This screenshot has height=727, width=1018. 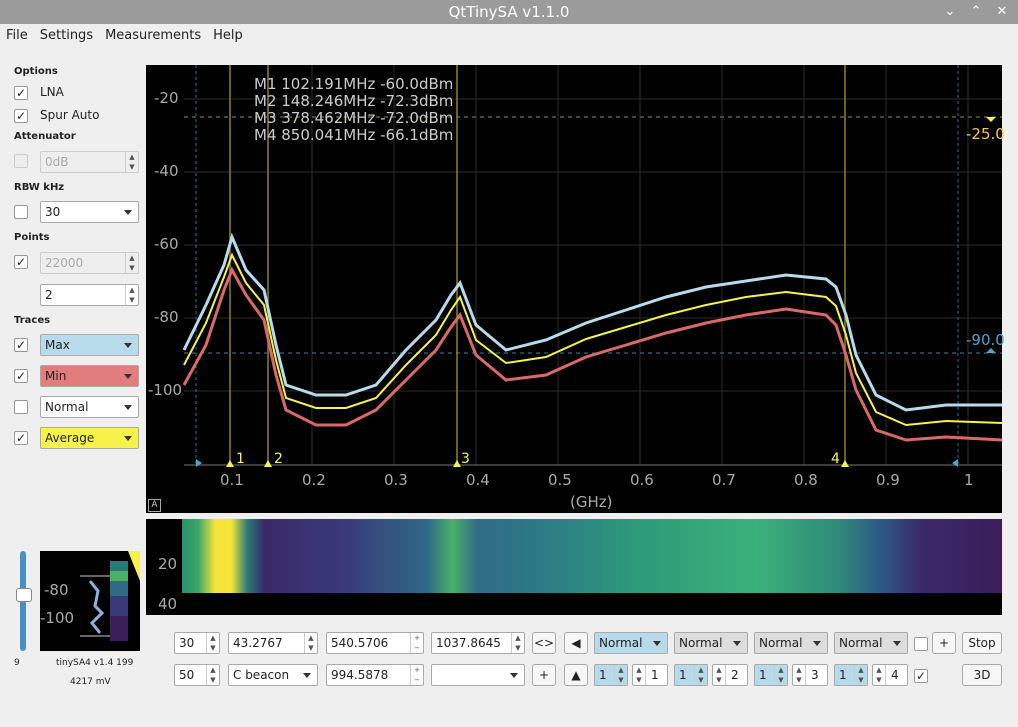 I want to click on points-avg-field: 2 ▲ ▼, so click(x=89, y=295).